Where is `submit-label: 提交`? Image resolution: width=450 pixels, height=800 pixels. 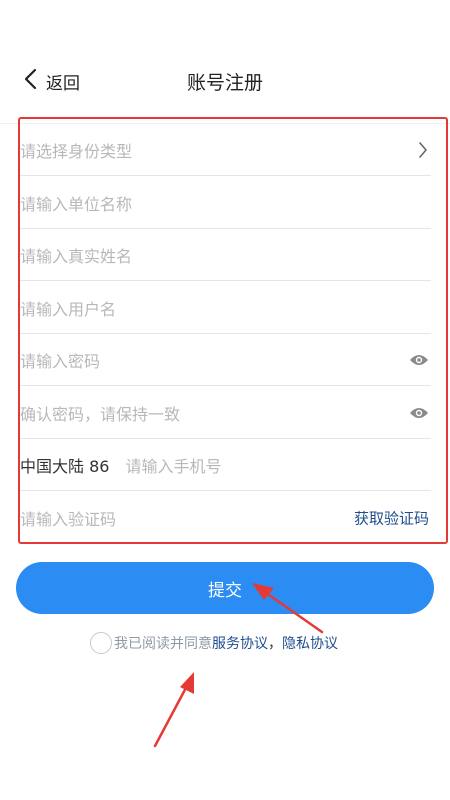
submit-label: 提交 is located at coordinates (225, 590).